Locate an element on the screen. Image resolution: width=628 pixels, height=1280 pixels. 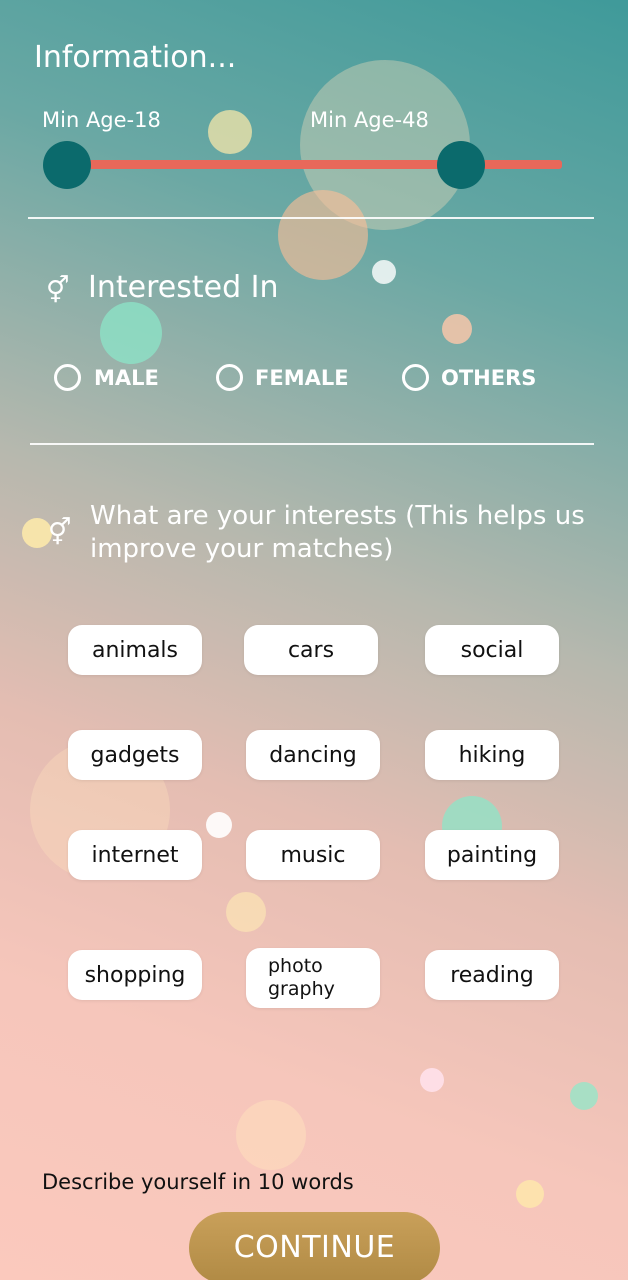
min-age-thumb is located at coordinates (67, 165).